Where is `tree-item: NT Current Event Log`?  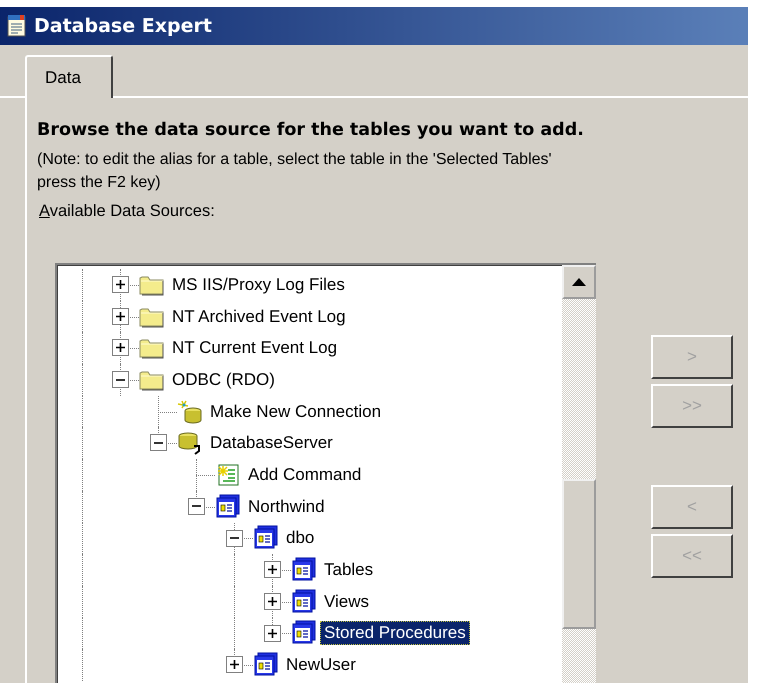
tree-item: NT Current Event Log is located at coordinates (255, 348).